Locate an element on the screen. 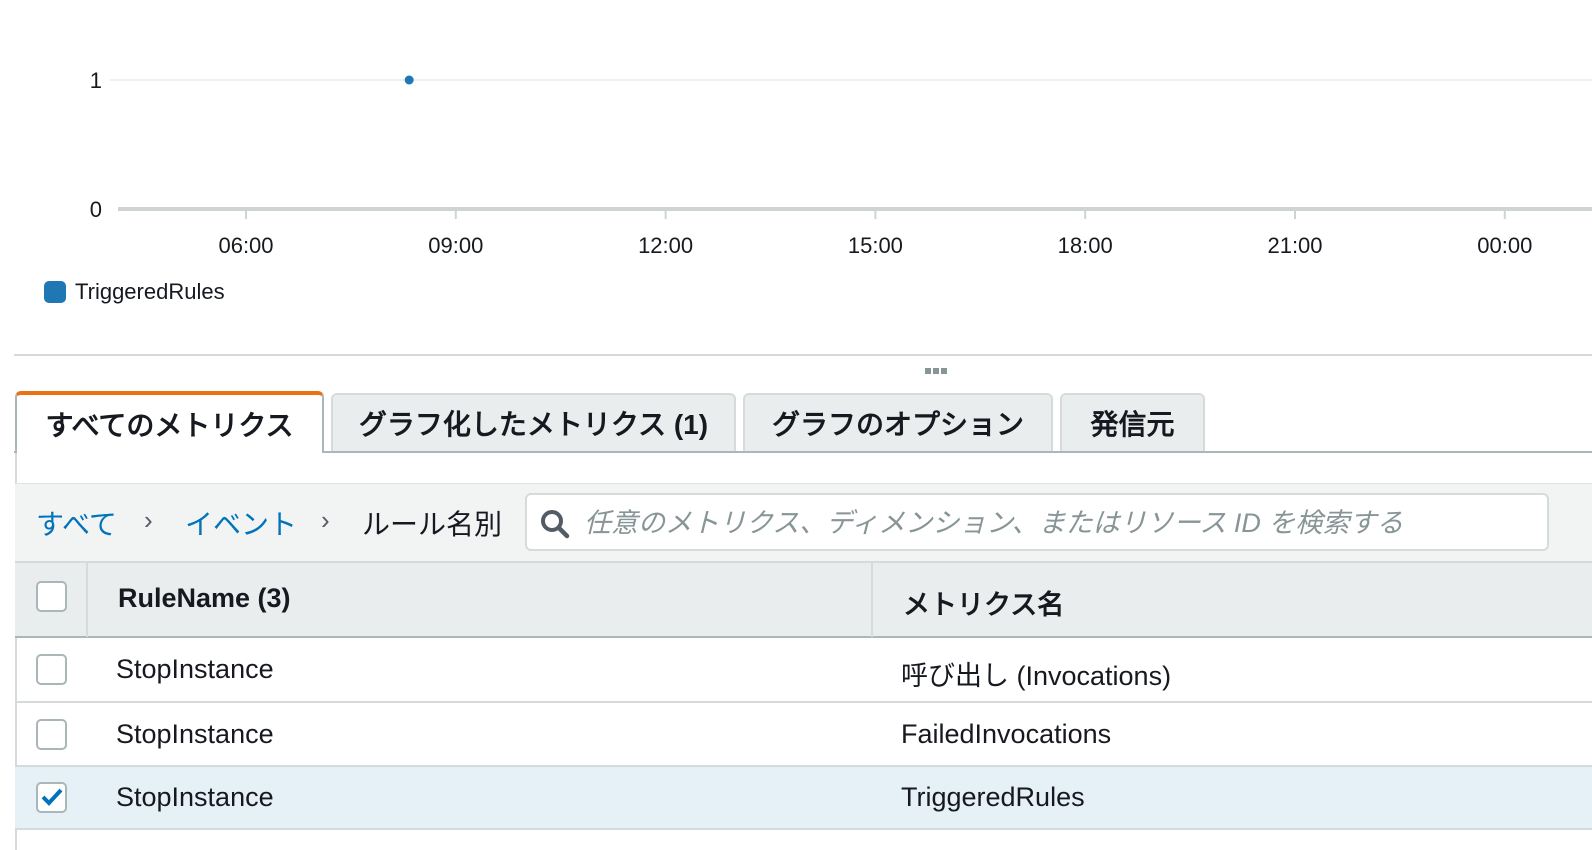 The width and height of the screenshot is (1592, 850). metrics-search is located at coordinates (1037, 522).